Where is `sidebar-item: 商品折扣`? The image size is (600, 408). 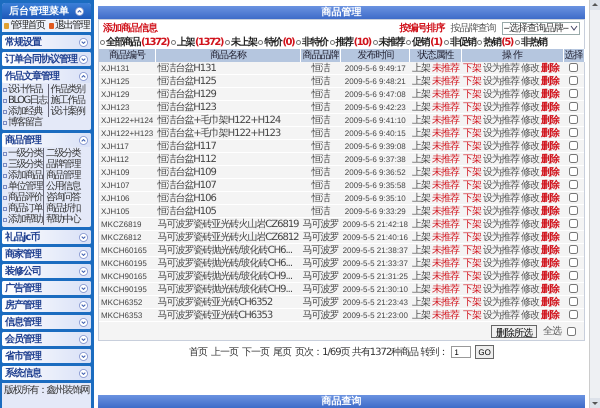
sidebar-item: 商品折扣 is located at coordinates (61, 208).